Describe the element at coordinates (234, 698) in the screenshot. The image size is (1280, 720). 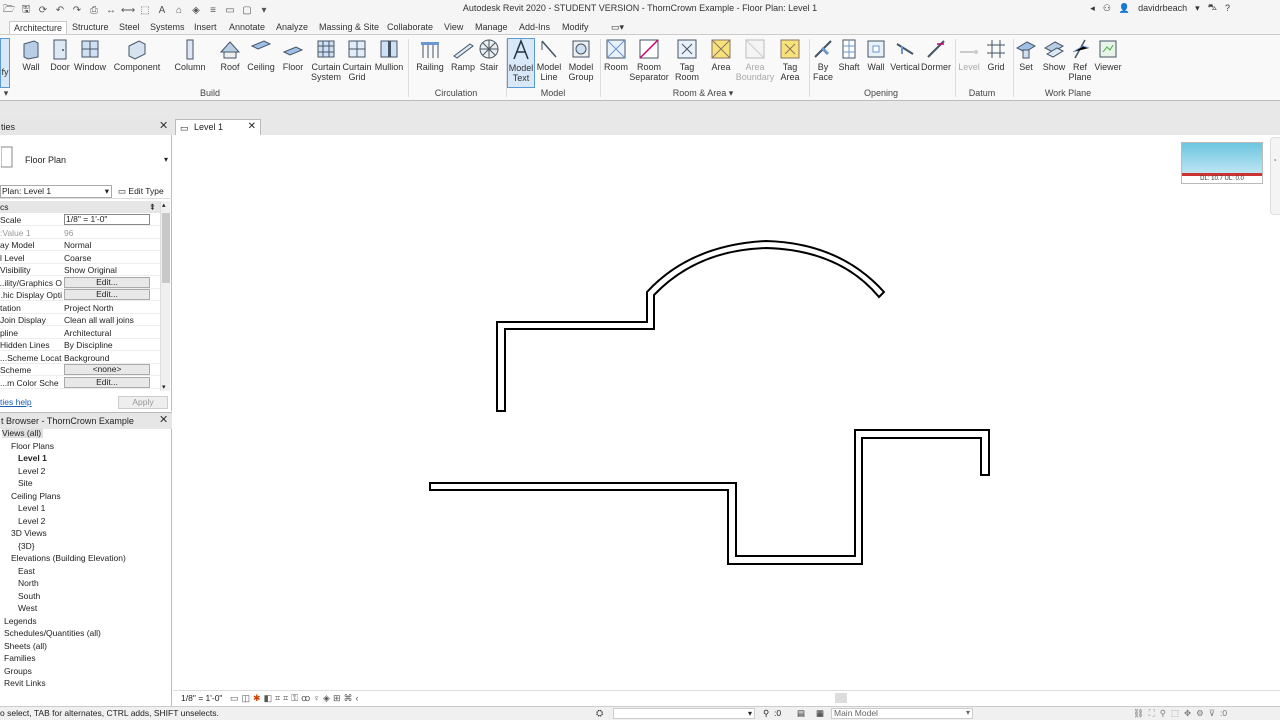
I see `detail-level-icon: ▭` at that location.